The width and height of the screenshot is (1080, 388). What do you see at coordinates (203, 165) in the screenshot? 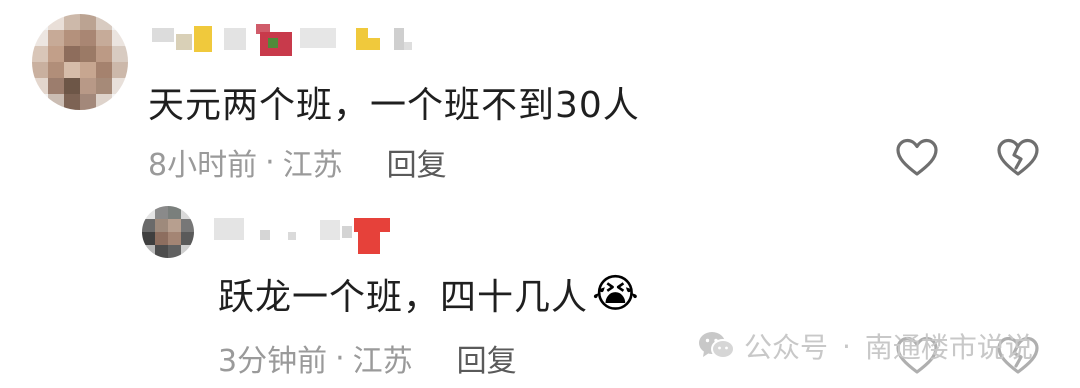
I see `timestamp: 8小时前` at bounding box center [203, 165].